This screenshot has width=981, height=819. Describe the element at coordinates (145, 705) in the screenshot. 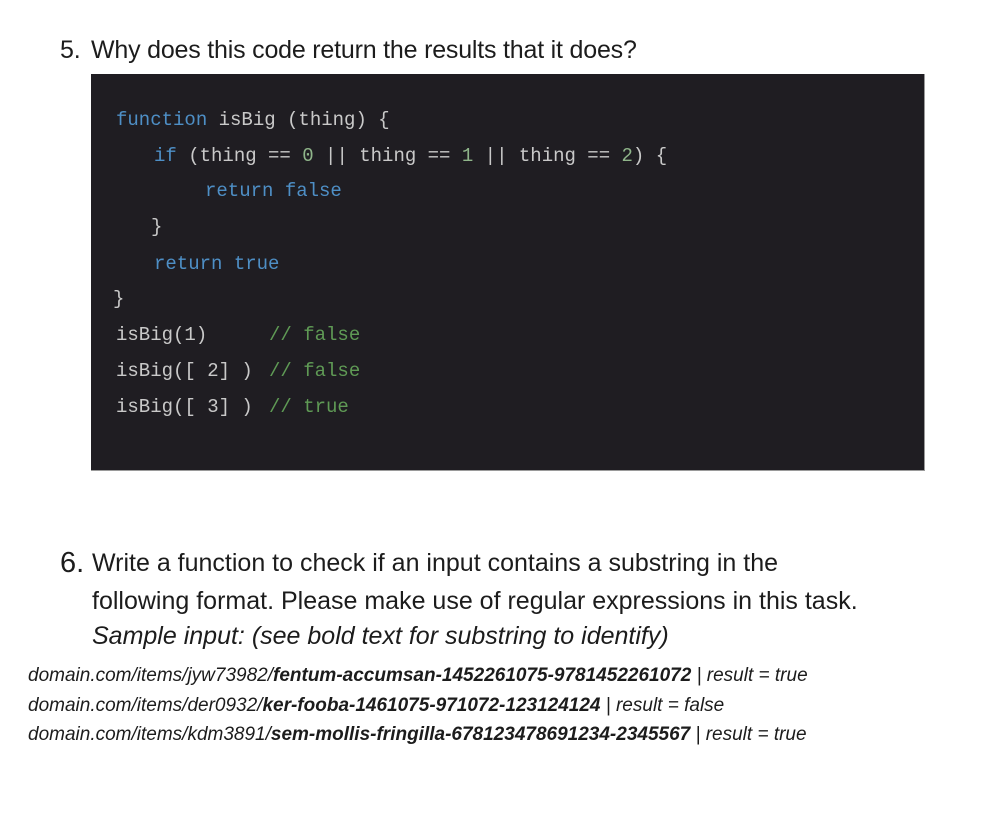

I see `sample-prefix: domain.com/items/der0932/` at that location.